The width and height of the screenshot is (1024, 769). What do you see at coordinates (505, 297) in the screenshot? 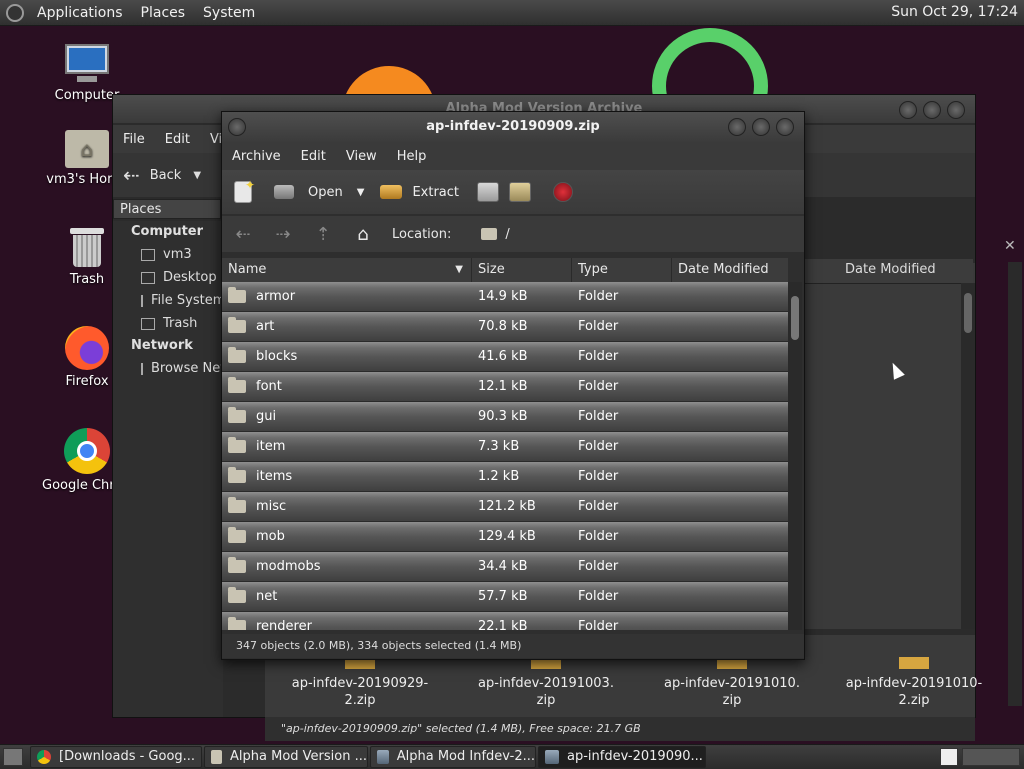
I see `table-row: armor 14.9 kB Folder` at bounding box center [505, 297].